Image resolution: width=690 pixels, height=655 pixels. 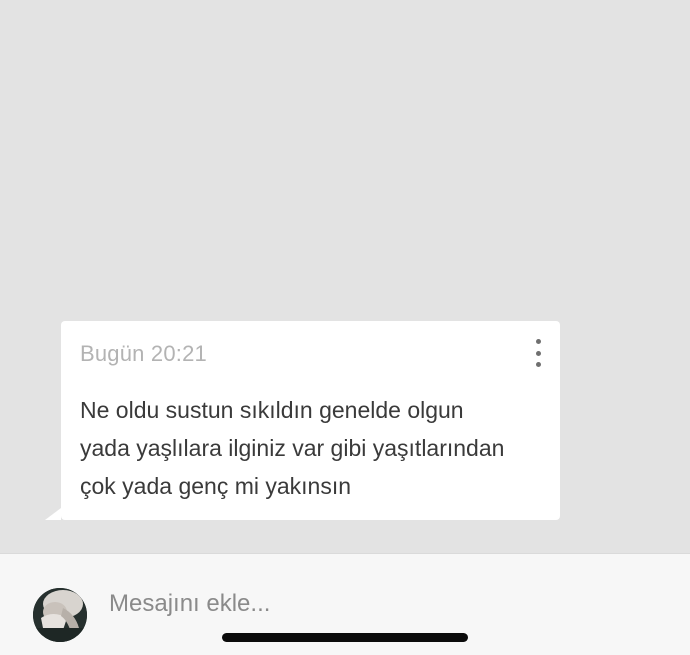 What do you see at coordinates (272, 410) in the screenshot?
I see `message-line: Ne oldu sustun sıkıldın genelde olgun` at bounding box center [272, 410].